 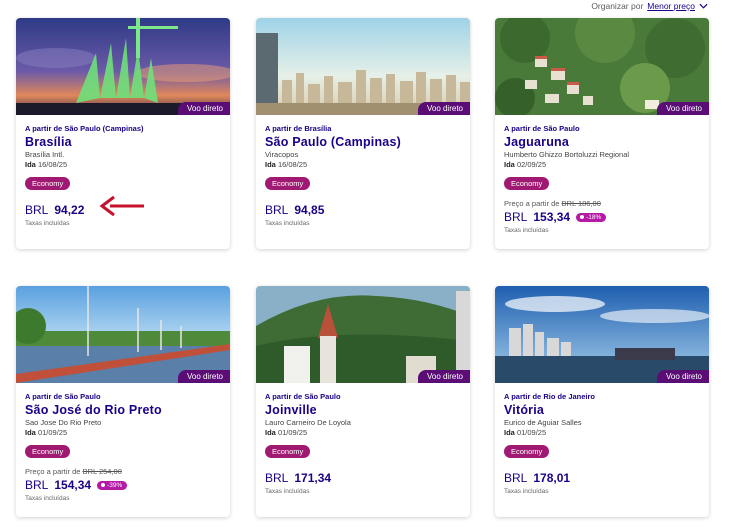 I want to click on destination-city: São Paulo (Campinas), so click(x=333, y=142).